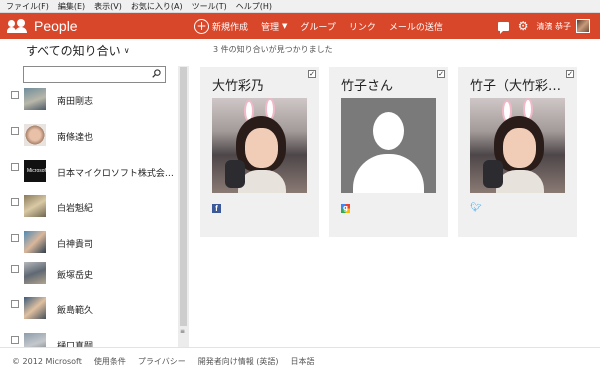  I want to click on list-item: 南田剛志, so click(88, 99).